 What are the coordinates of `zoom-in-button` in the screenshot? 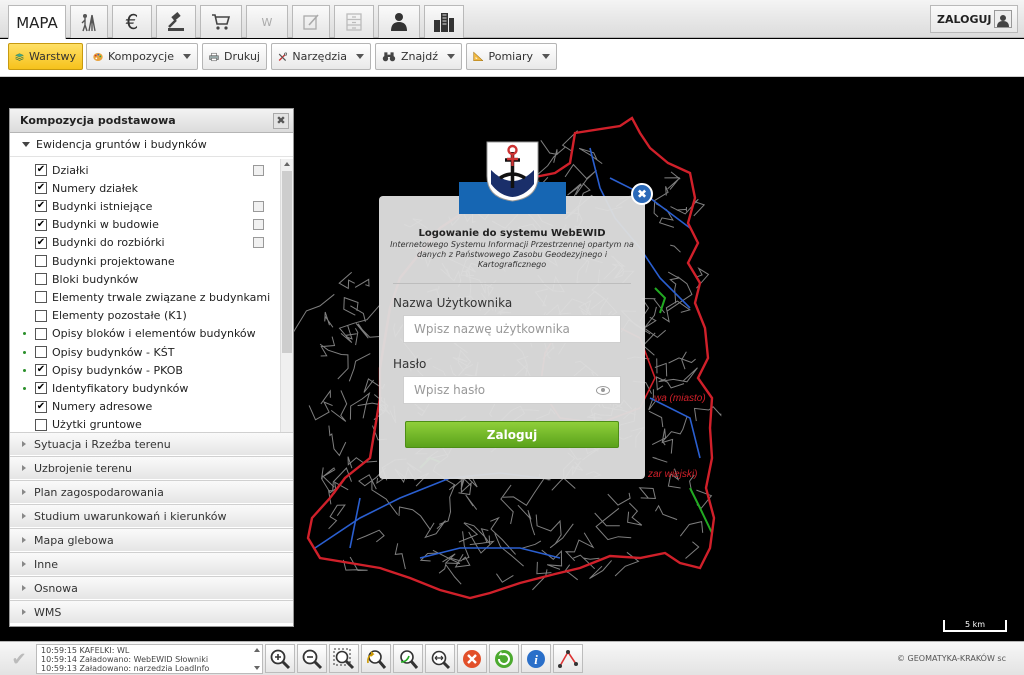 It's located at (280, 658).